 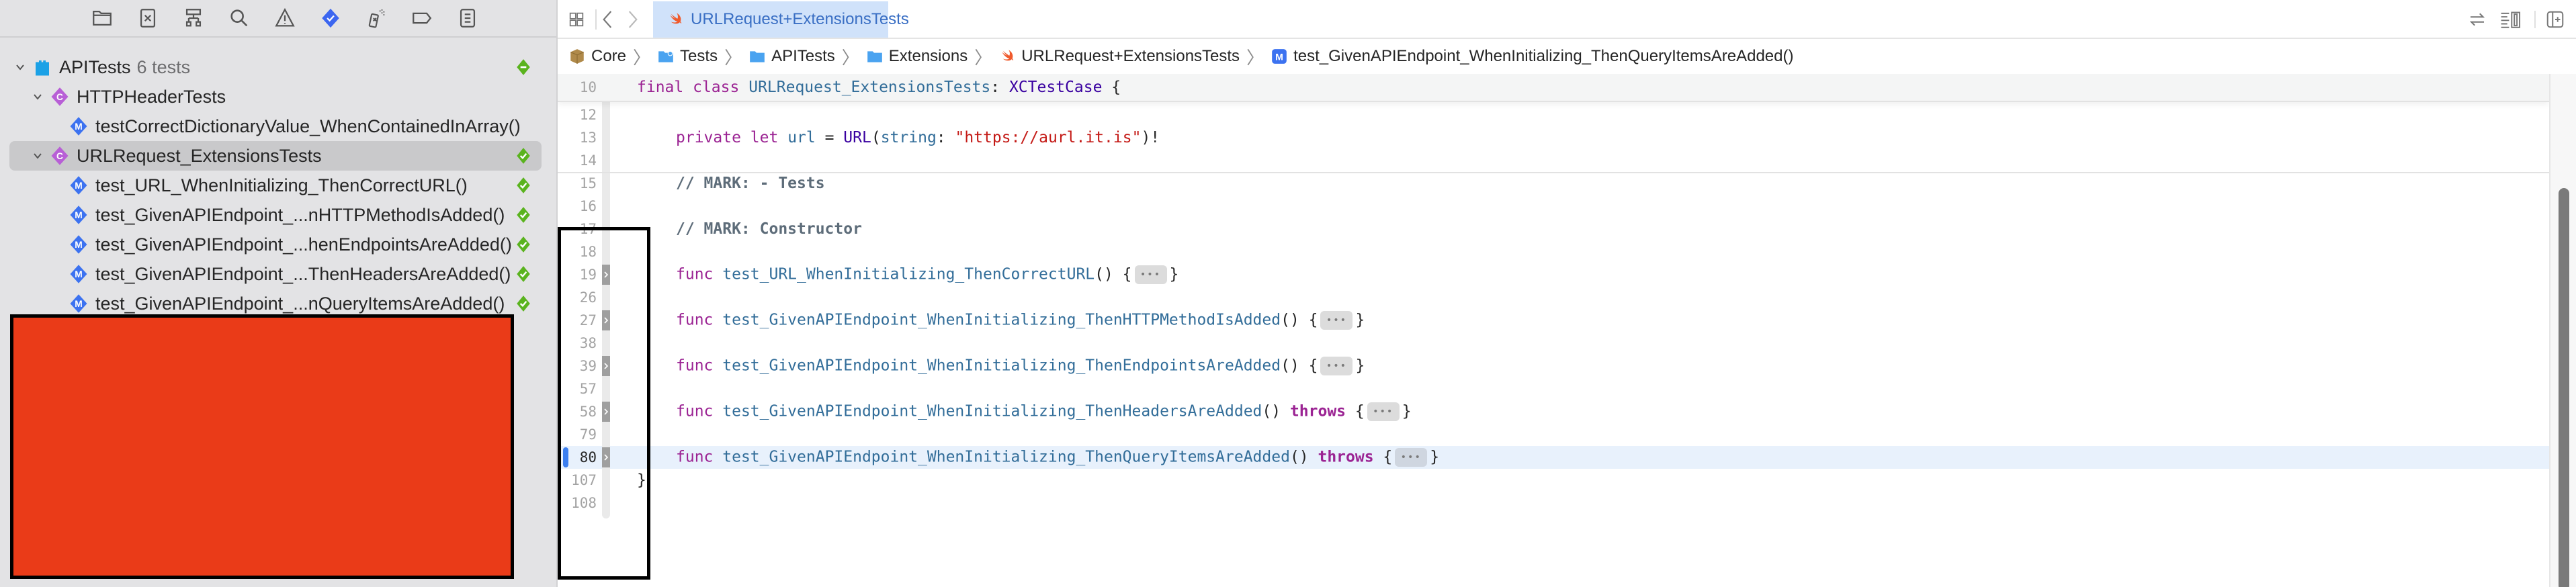 I want to click on chevron-right-icon: 〉, so click(x=850, y=57).